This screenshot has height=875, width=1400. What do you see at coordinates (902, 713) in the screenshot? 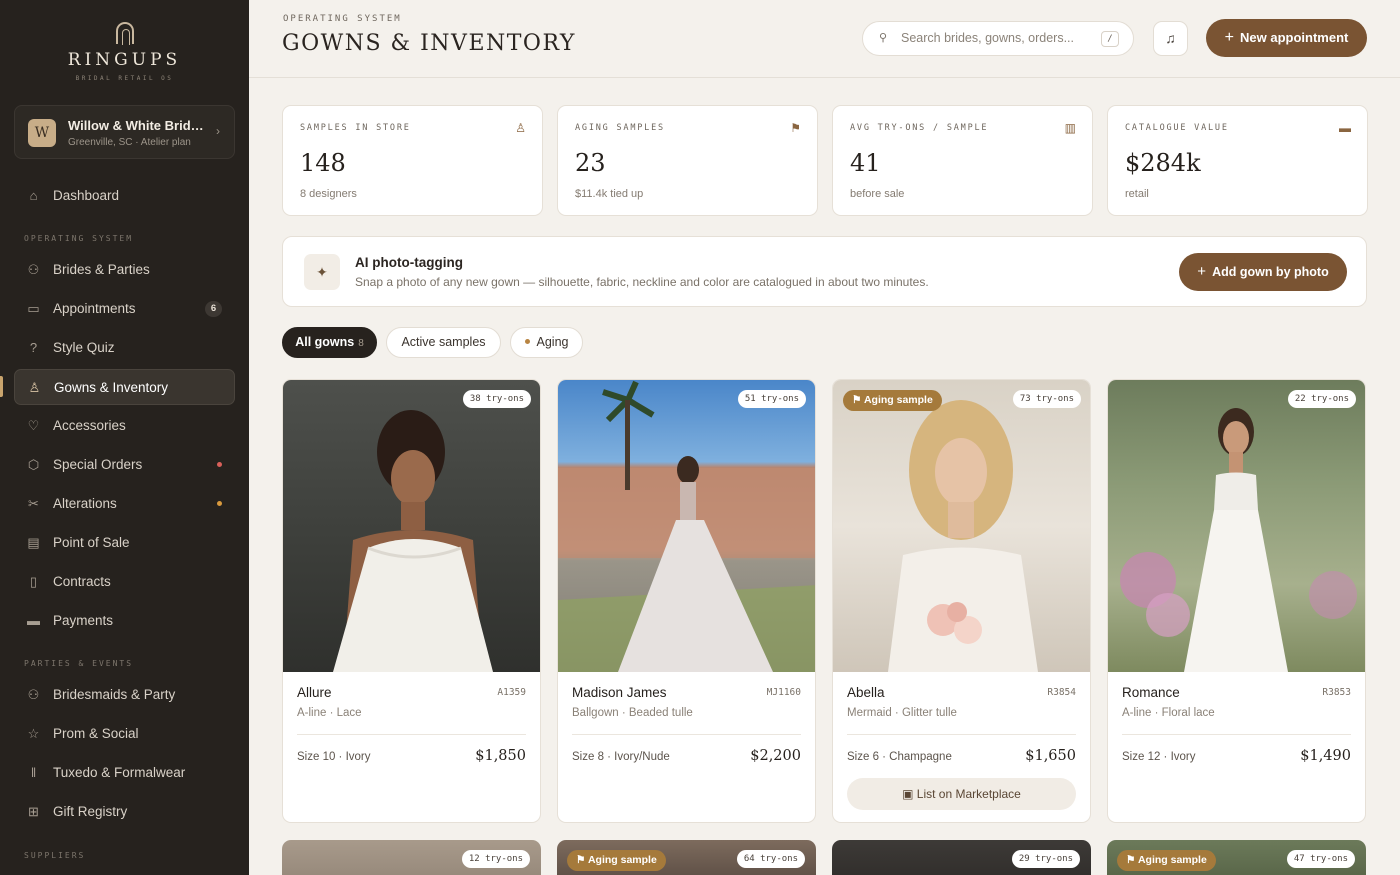
I see `gown-cut: Mermaid · Glitter tulle` at bounding box center [902, 713].